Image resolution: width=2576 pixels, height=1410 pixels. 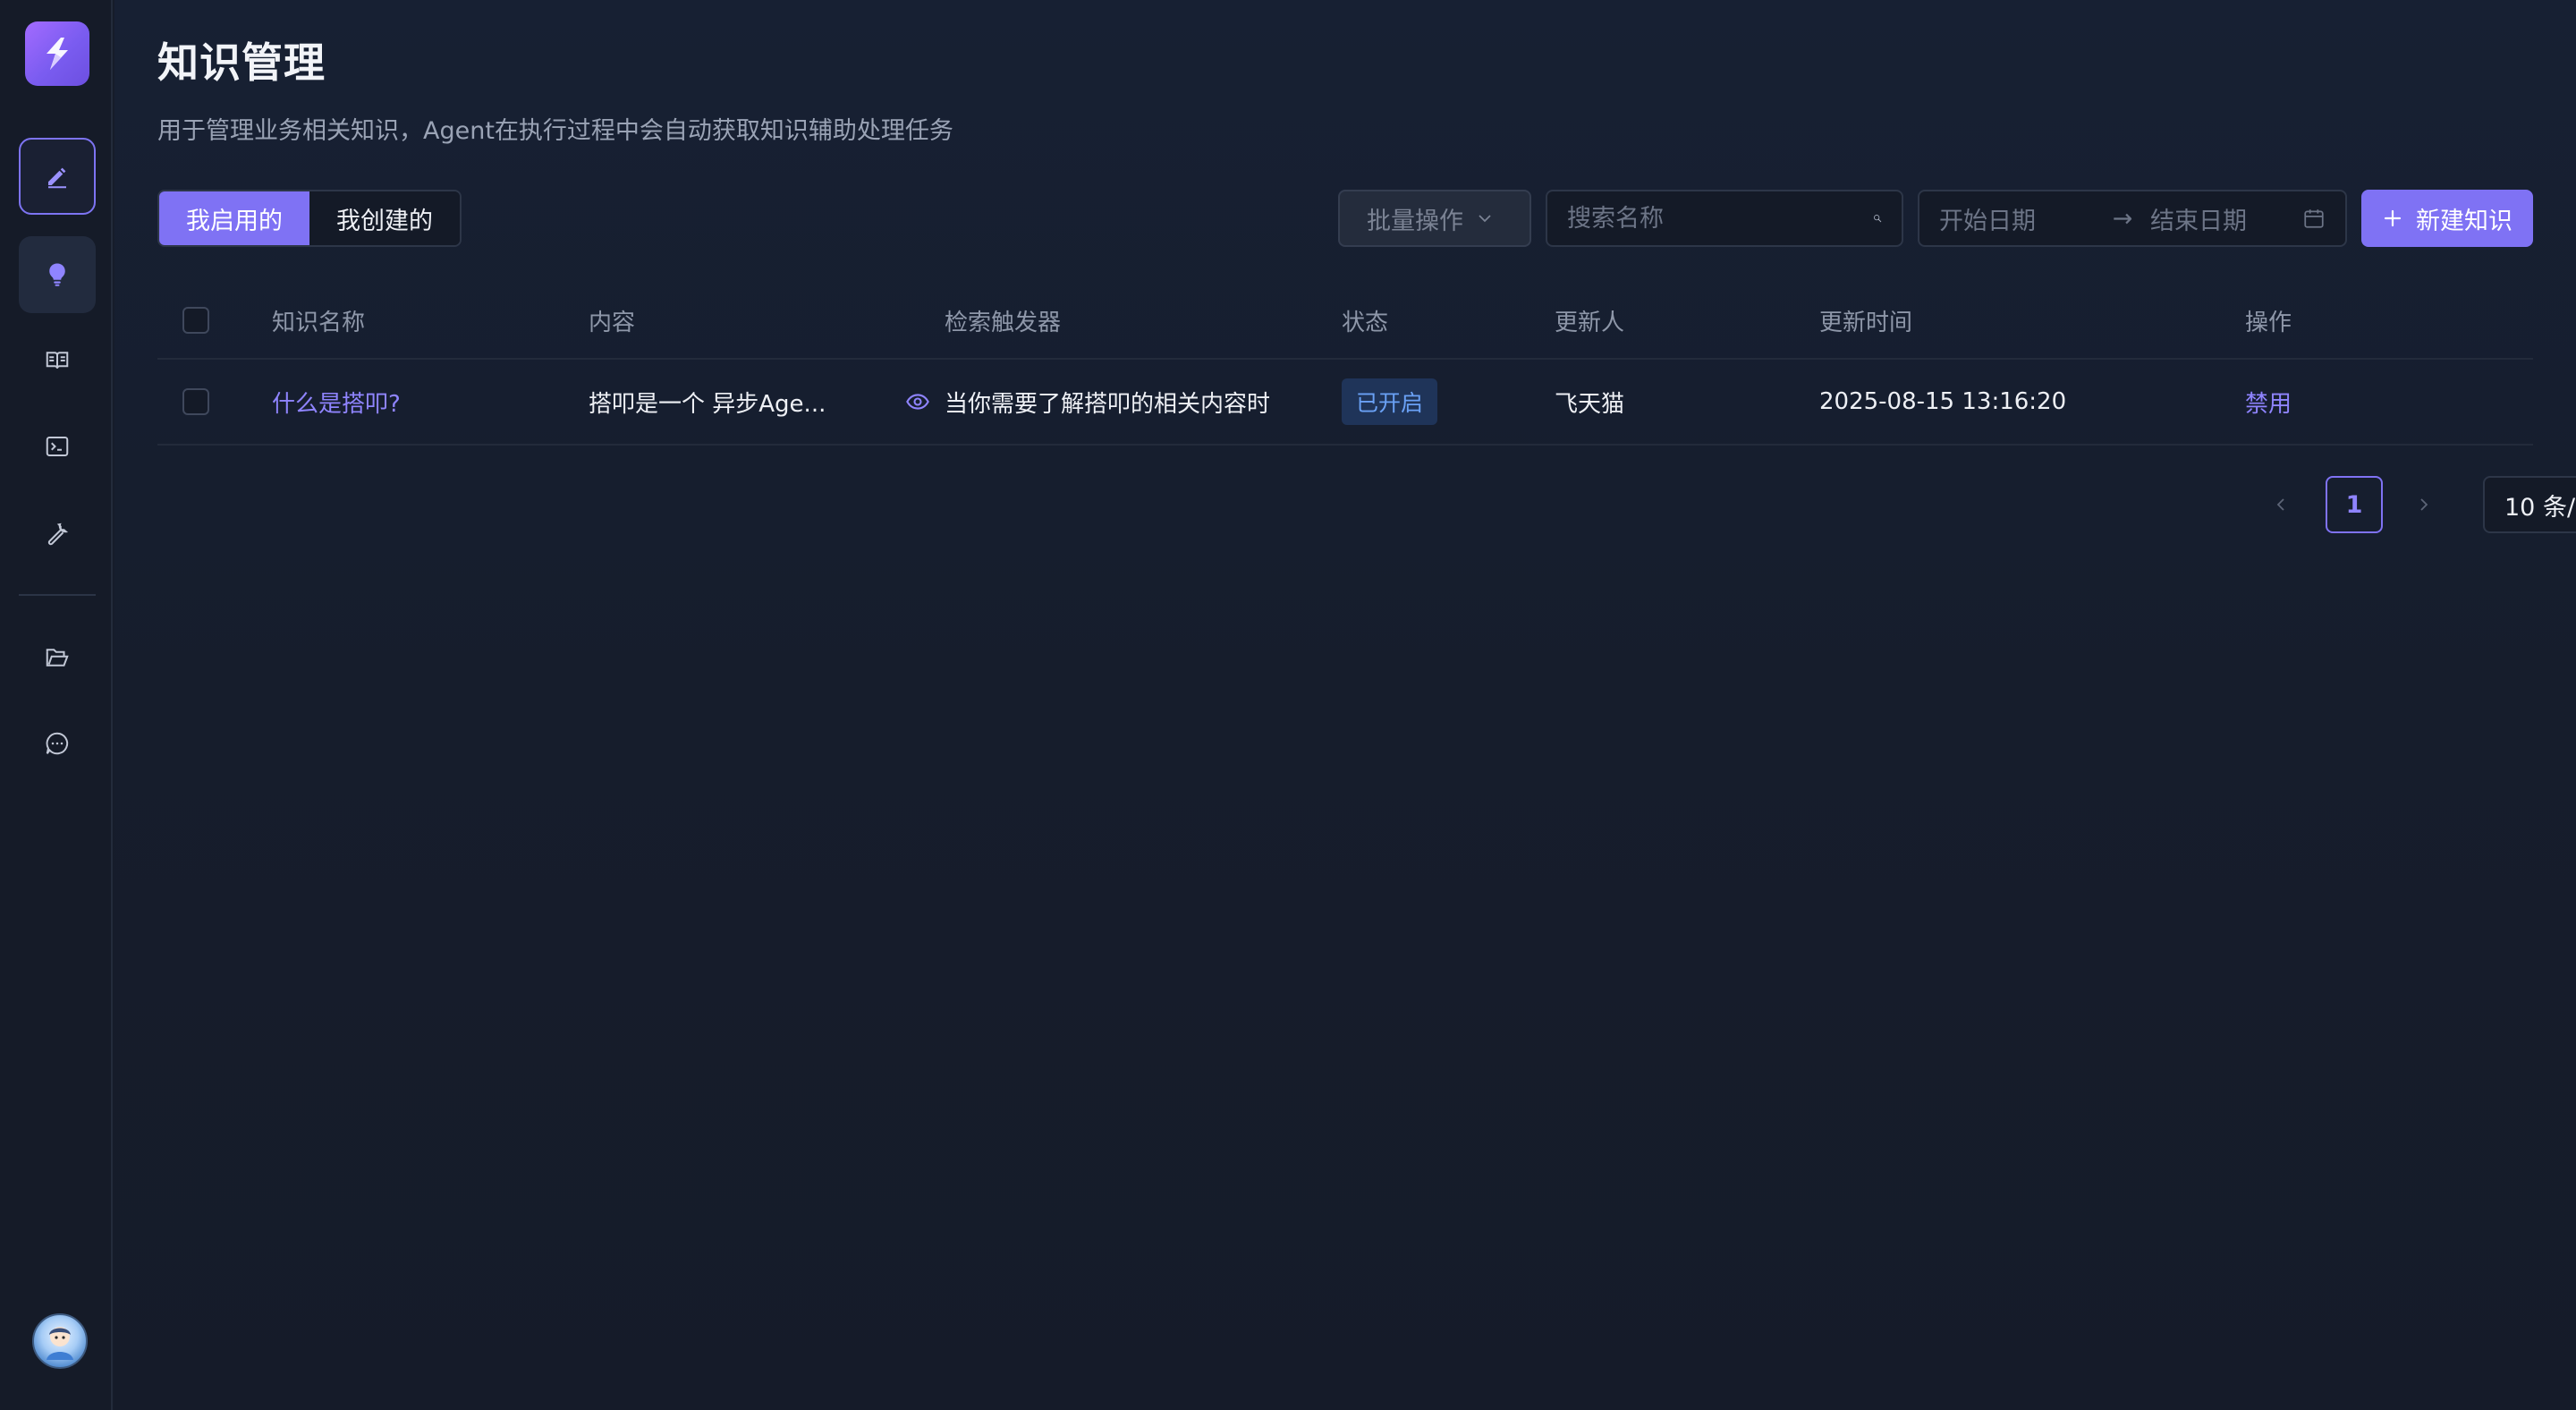 I want to click on new-knowledge-button: 新建知识, so click(x=2447, y=219).